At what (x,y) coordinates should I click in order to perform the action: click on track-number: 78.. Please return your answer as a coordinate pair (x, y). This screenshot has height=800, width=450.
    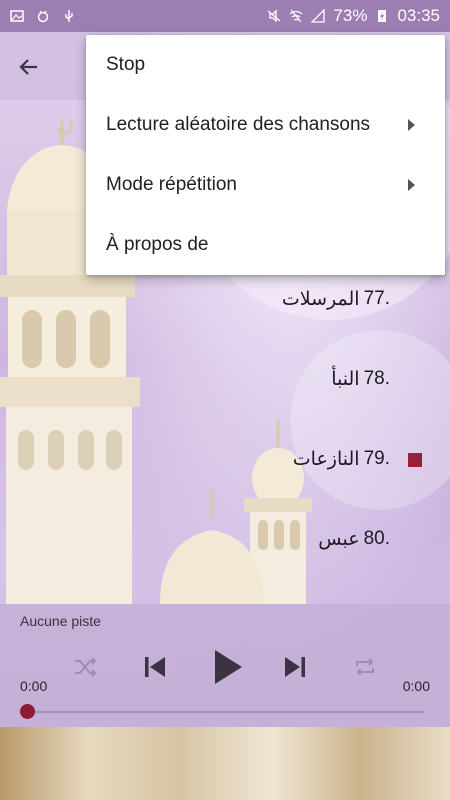
    Looking at the image, I should click on (376, 378).